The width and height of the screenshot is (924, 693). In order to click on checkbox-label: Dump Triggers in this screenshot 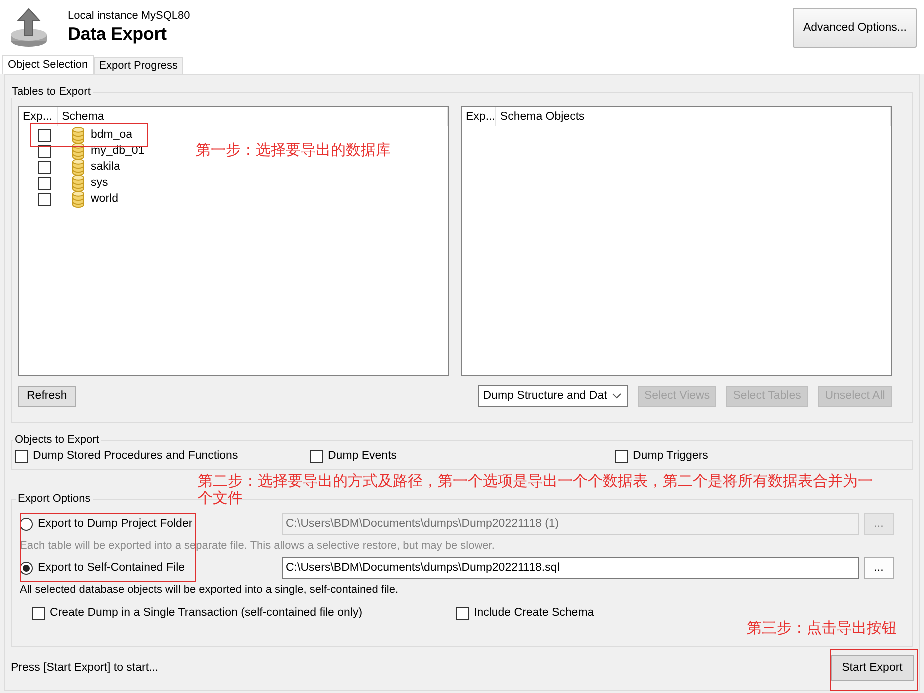, I will do `click(670, 456)`.